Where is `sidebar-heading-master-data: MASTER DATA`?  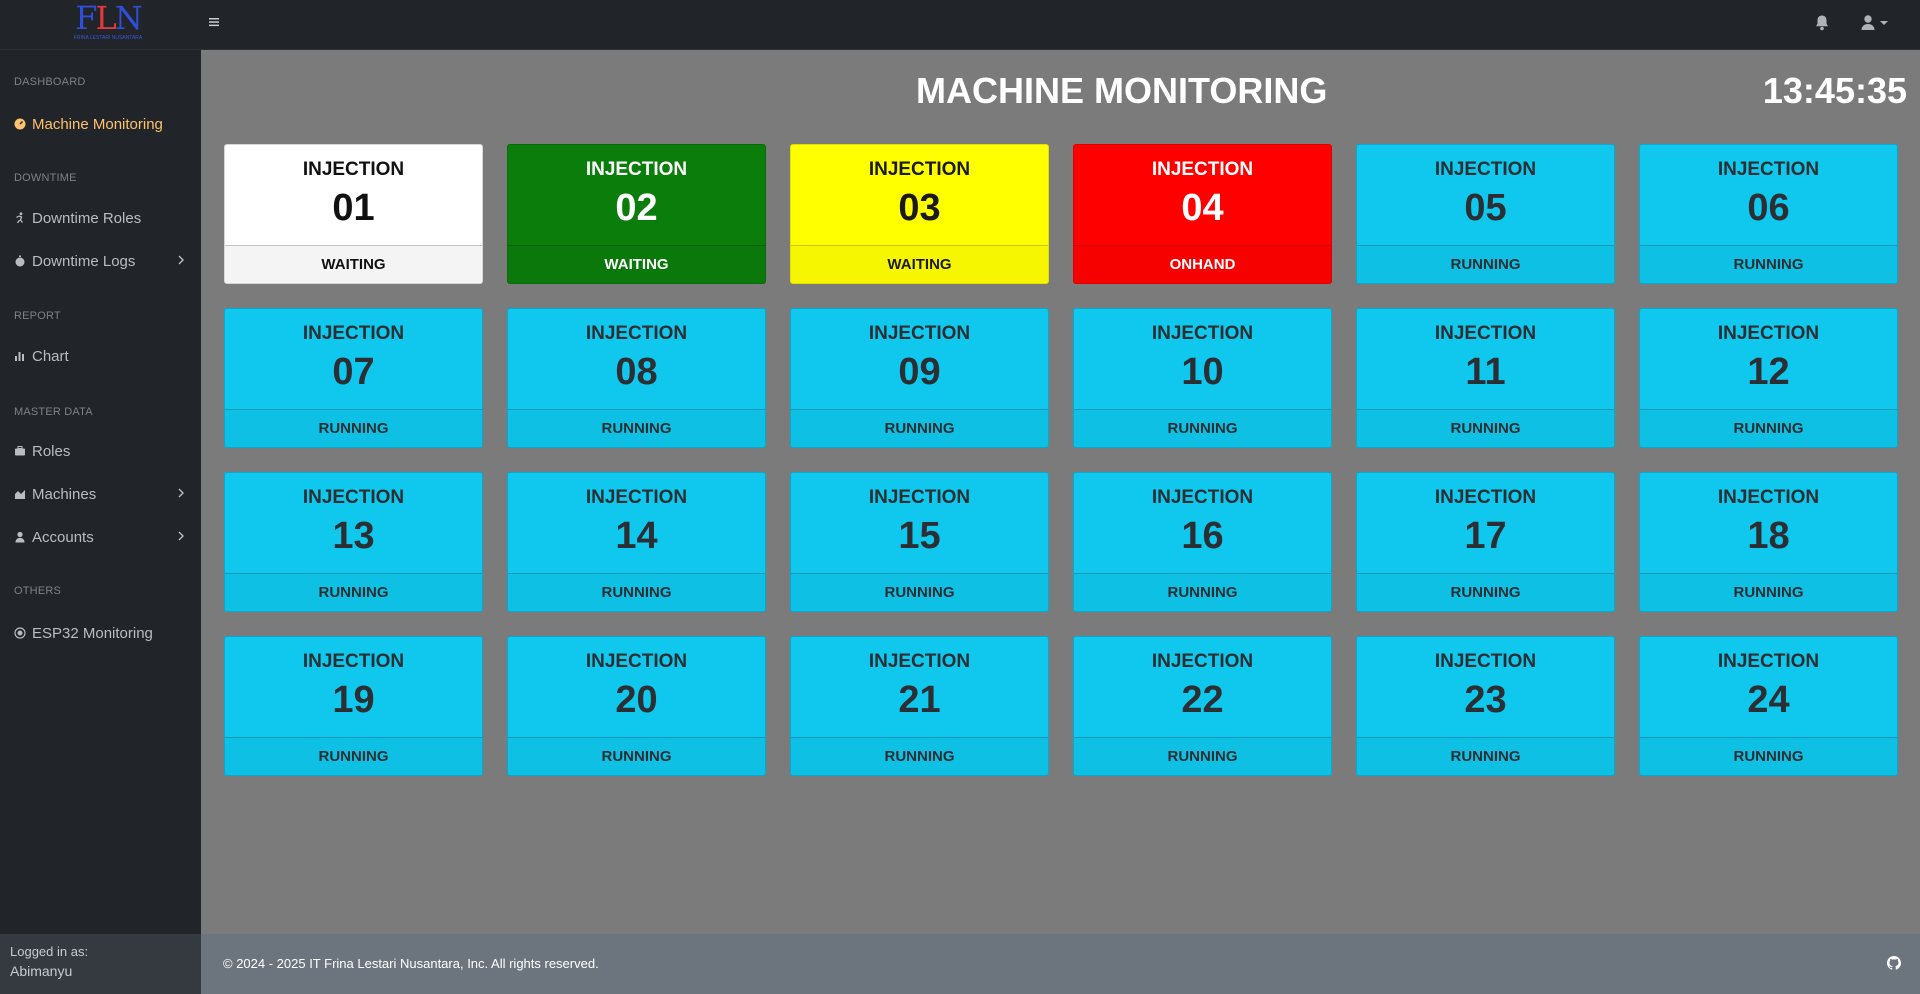 sidebar-heading-master-data: MASTER DATA is located at coordinates (53, 412).